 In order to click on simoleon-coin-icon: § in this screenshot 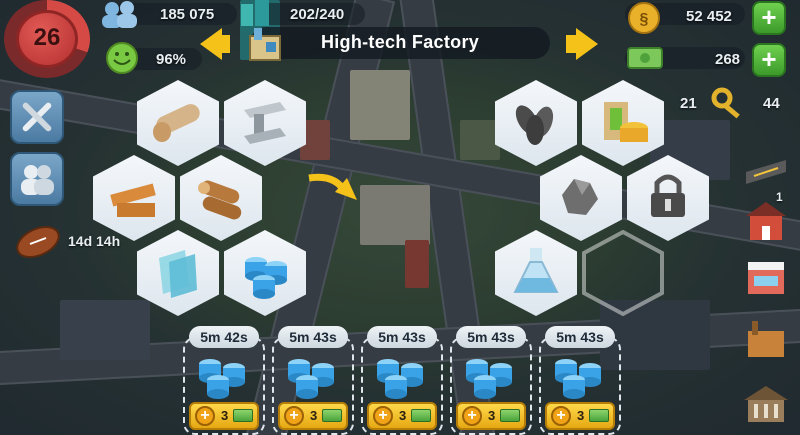, I will do `click(644, 18)`.